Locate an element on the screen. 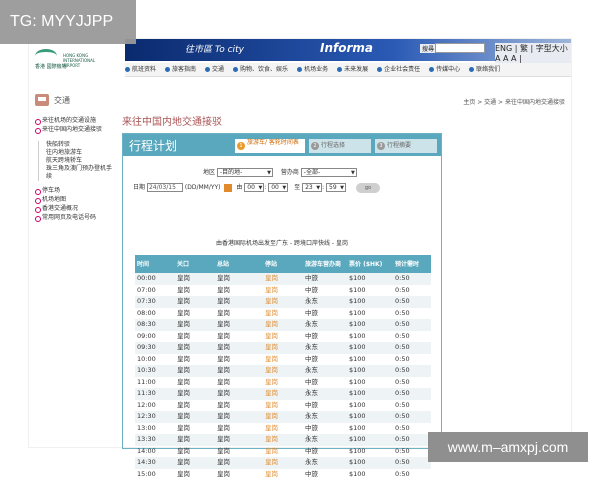  section-header: 交通 is located at coordinates (52, 100).